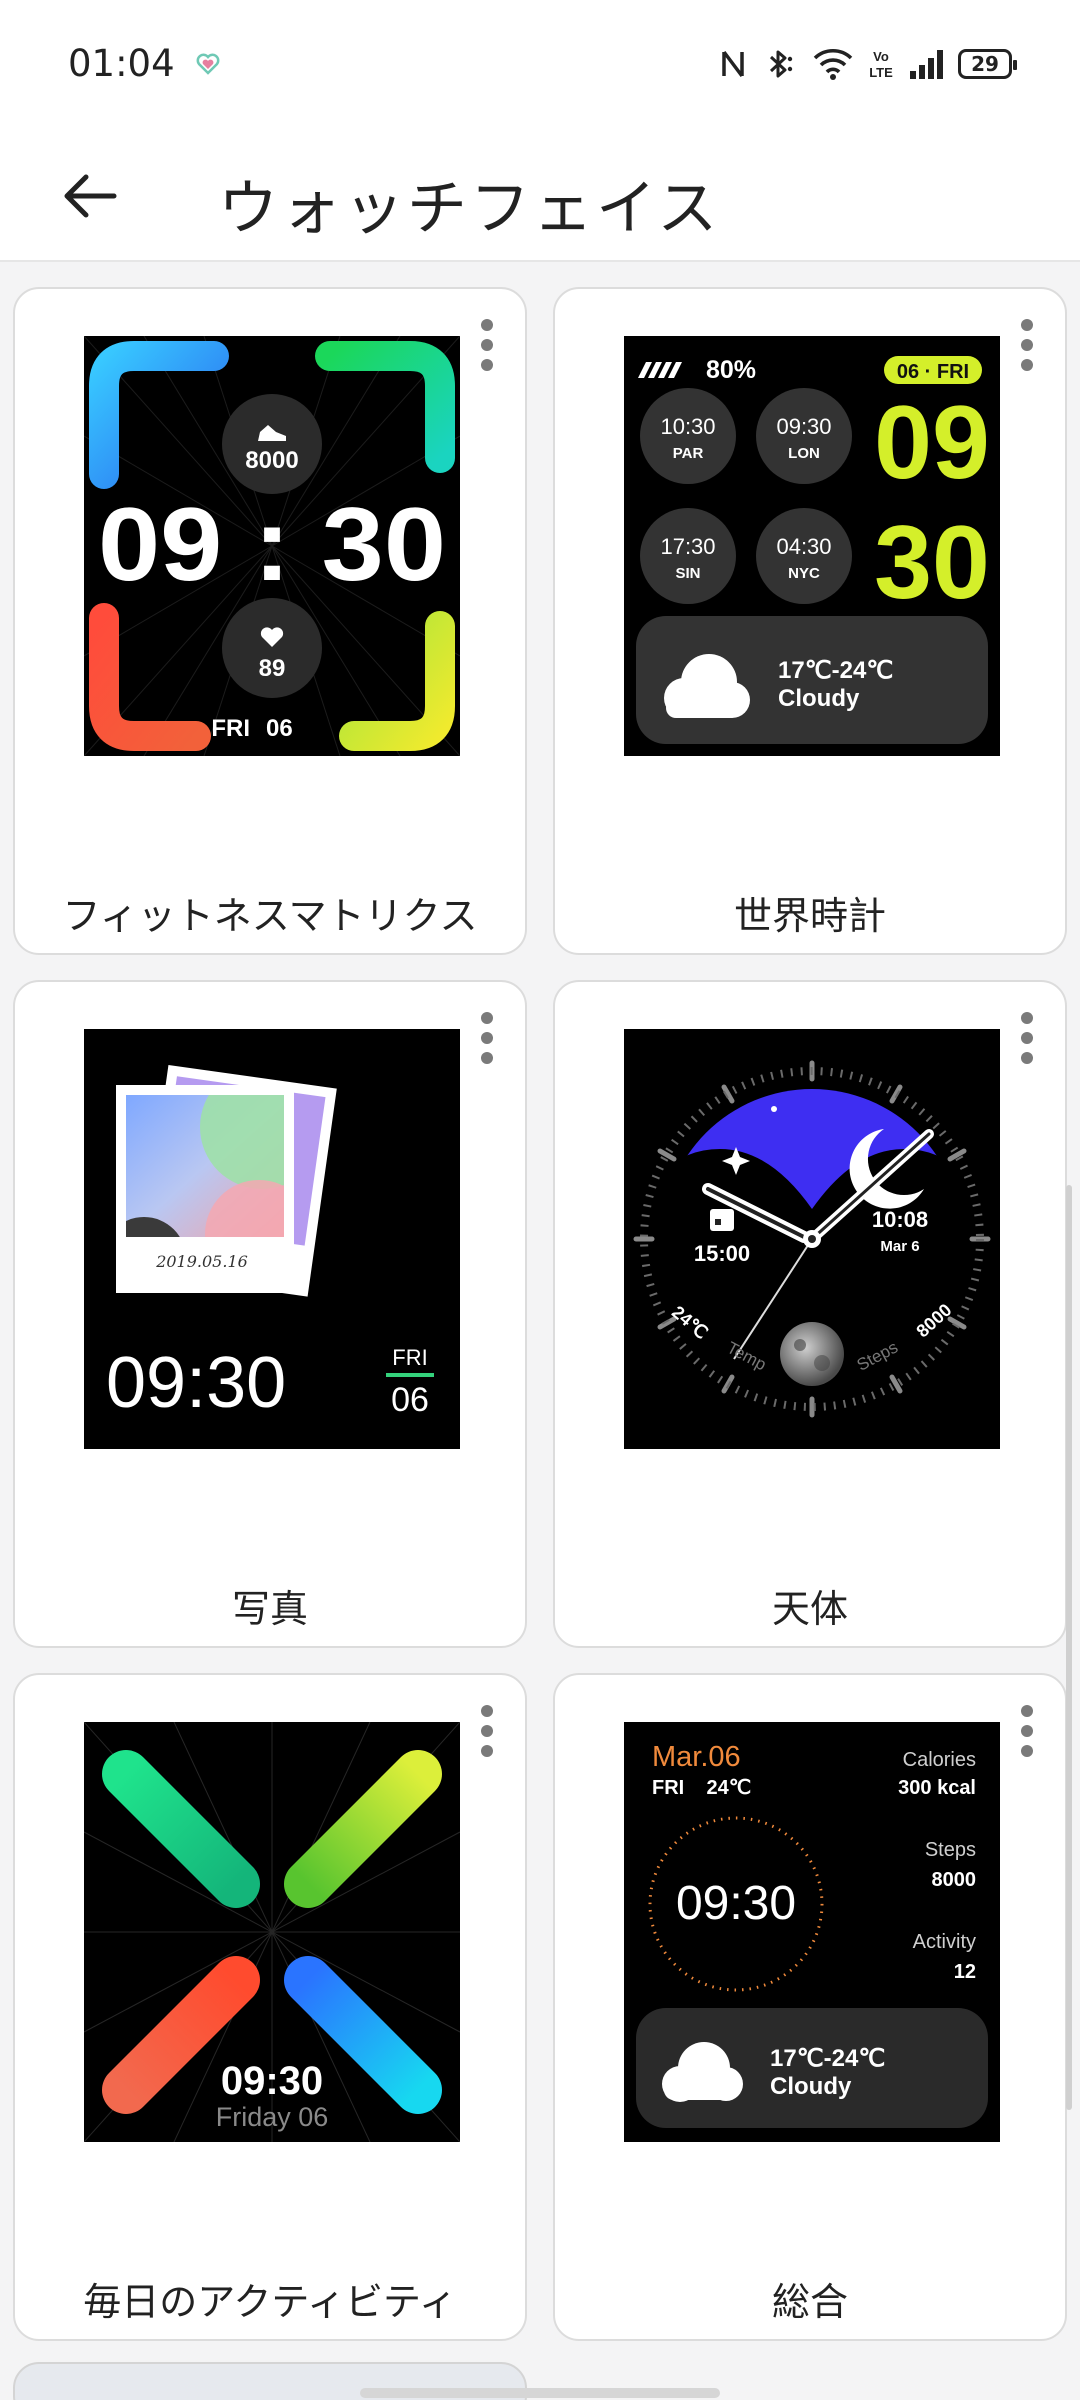 Image resolution: width=1080 pixels, height=2400 pixels. Describe the element at coordinates (272, 2117) in the screenshot. I see `date: Friday 06` at that location.